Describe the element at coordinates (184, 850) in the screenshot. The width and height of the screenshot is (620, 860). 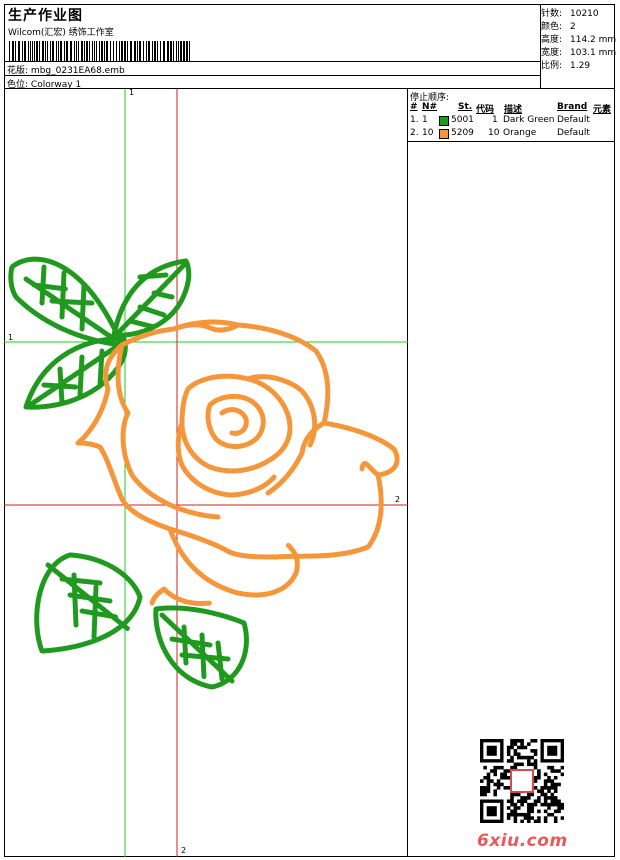
I see `guide-label-vertical-red: 2` at that location.